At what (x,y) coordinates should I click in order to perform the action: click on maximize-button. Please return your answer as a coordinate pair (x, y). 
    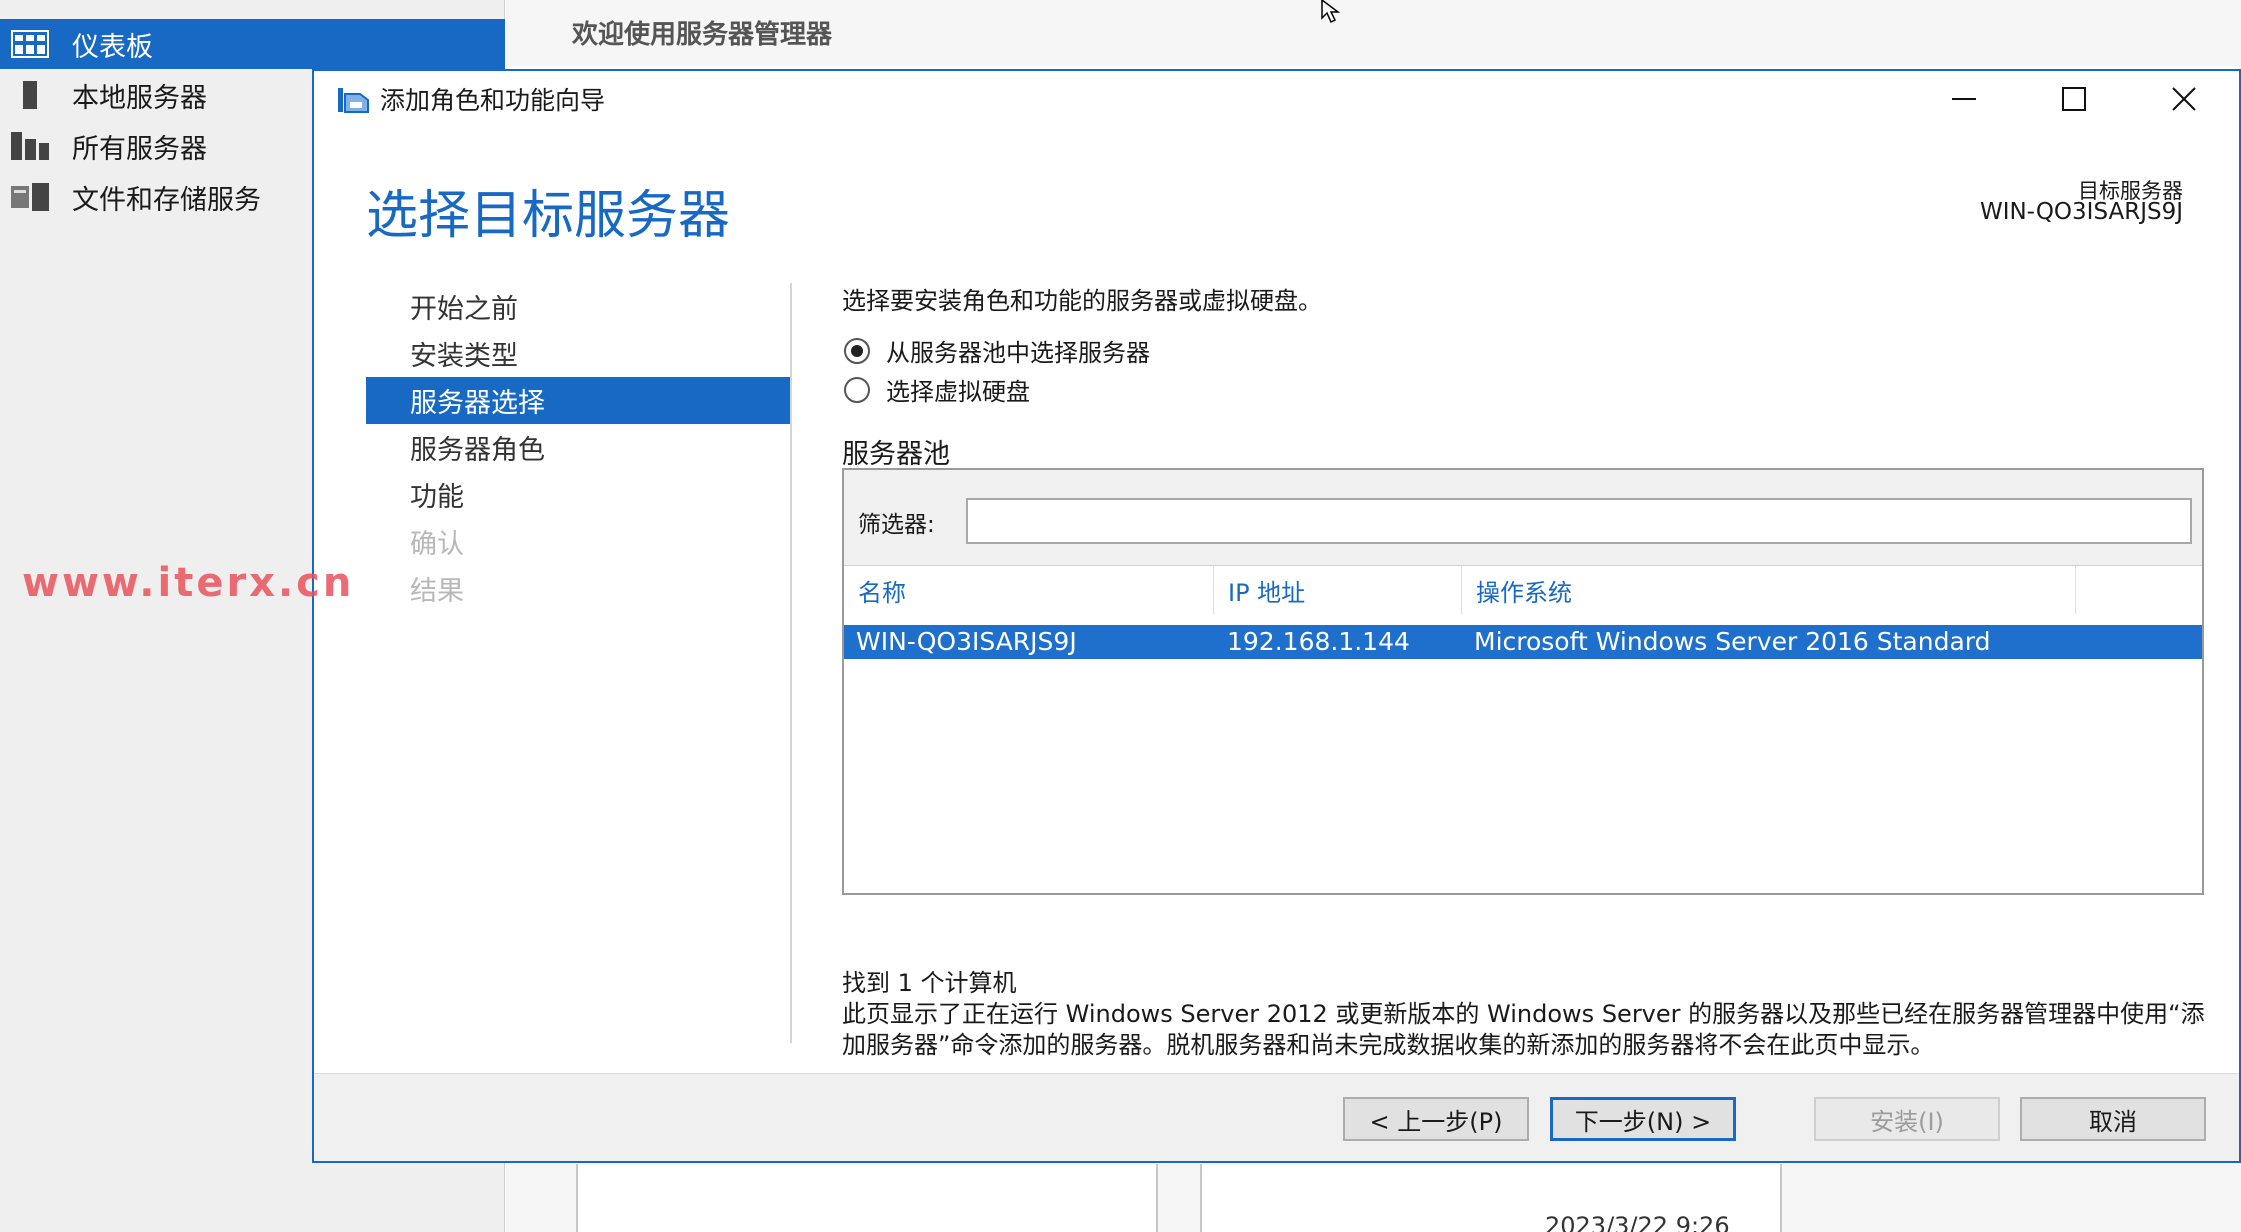
    Looking at the image, I should click on (2074, 99).